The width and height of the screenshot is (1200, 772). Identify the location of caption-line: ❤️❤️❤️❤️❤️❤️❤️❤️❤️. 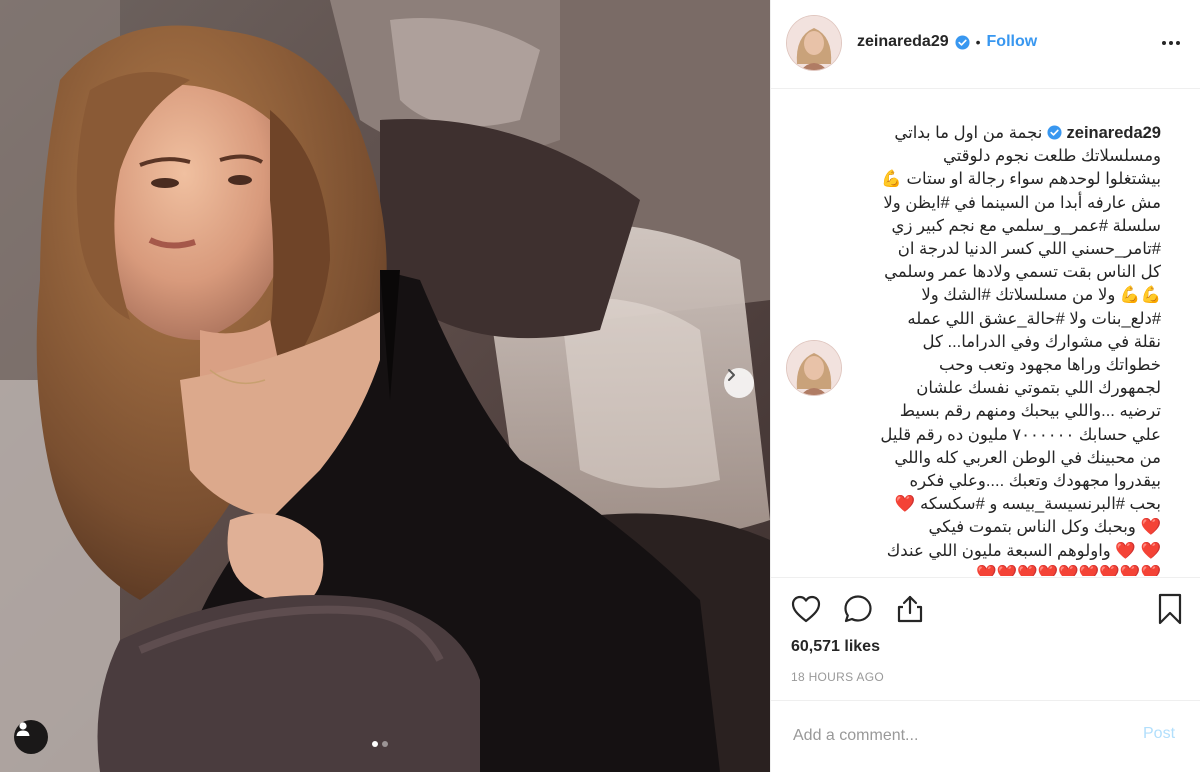
(1068, 570).